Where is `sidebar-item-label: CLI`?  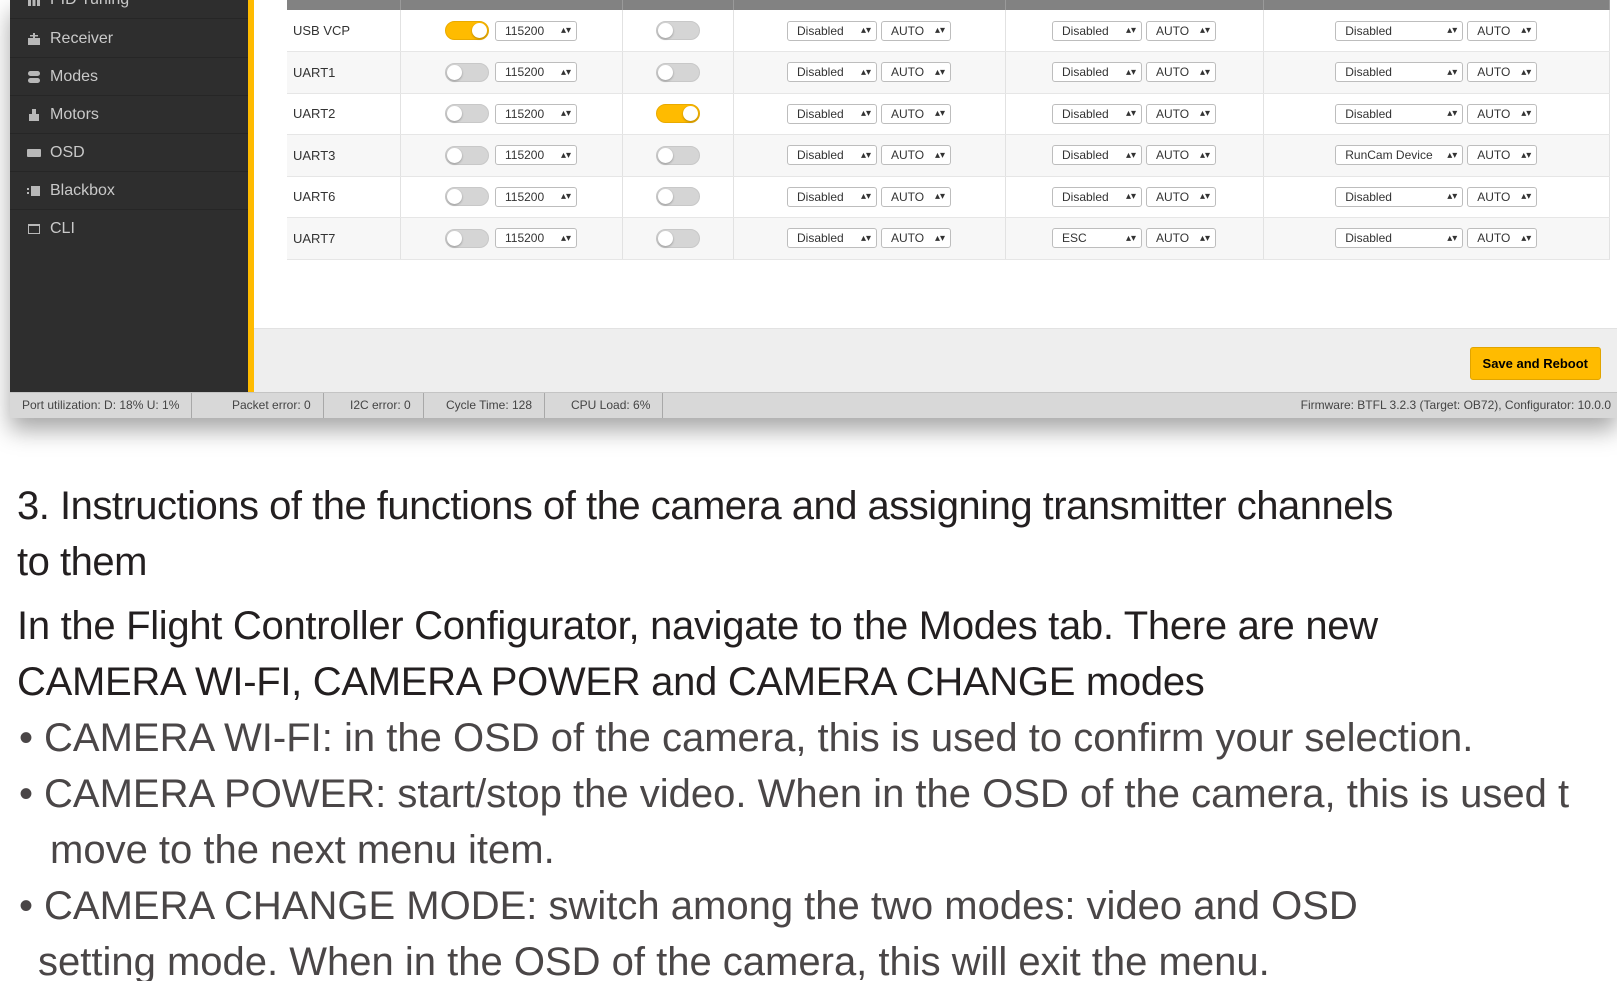
sidebar-item-label: CLI is located at coordinates (62, 228).